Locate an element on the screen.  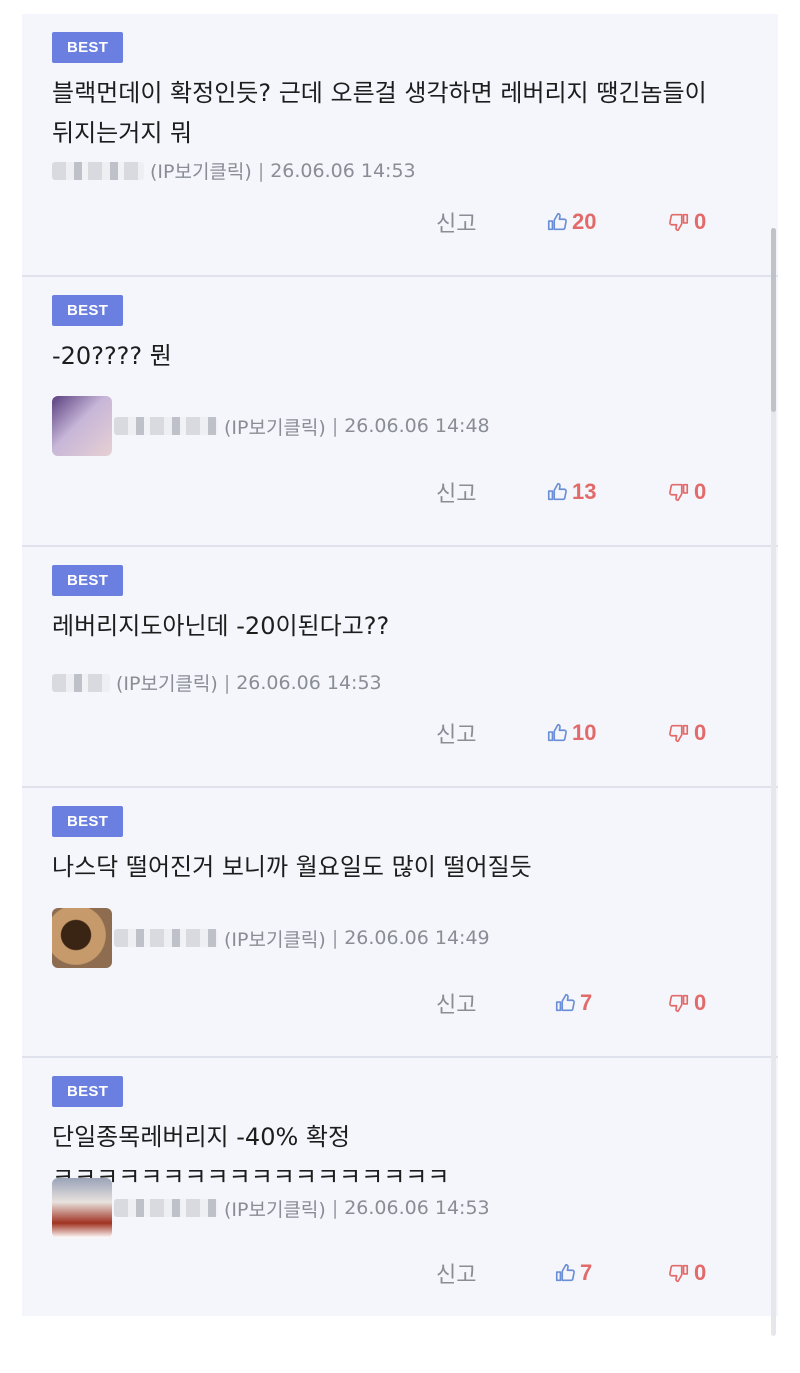
comment-timestamp: 26.06.06 14:48 is located at coordinates (417, 426).